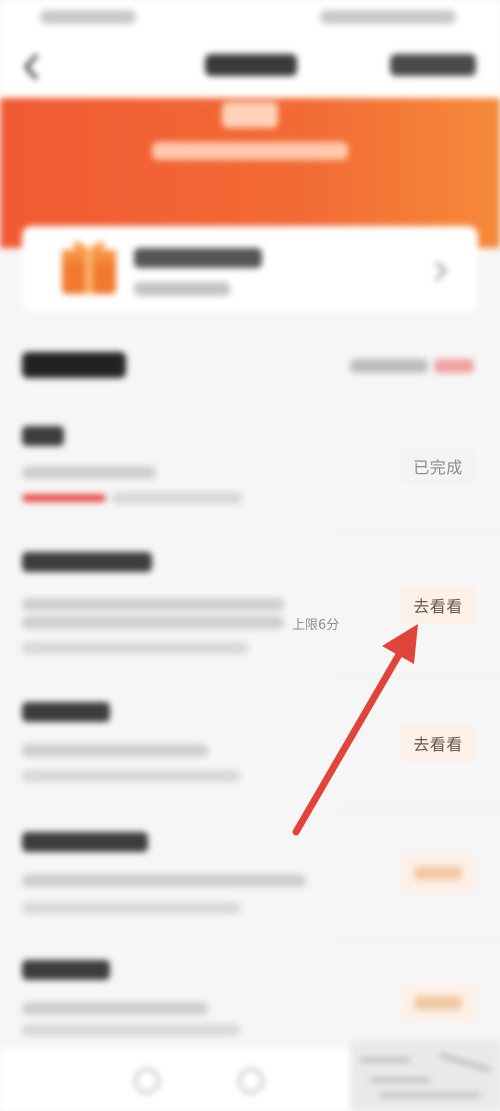  I want to click on task-1-desc, so click(89, 472).